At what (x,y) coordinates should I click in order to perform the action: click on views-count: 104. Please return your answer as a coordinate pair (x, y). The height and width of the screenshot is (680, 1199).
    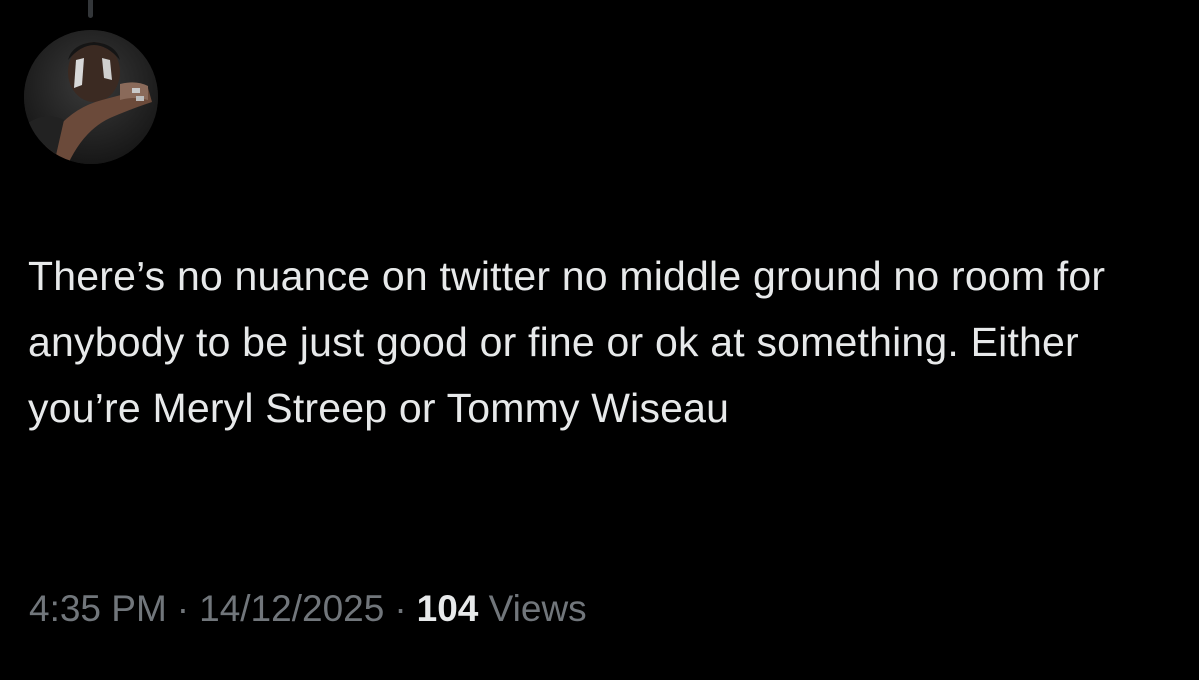
    Looking at the image, I should click on (448, 608).